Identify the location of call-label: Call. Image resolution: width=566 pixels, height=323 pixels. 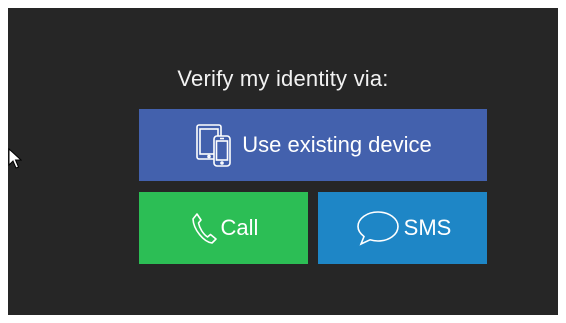
(239, 227).